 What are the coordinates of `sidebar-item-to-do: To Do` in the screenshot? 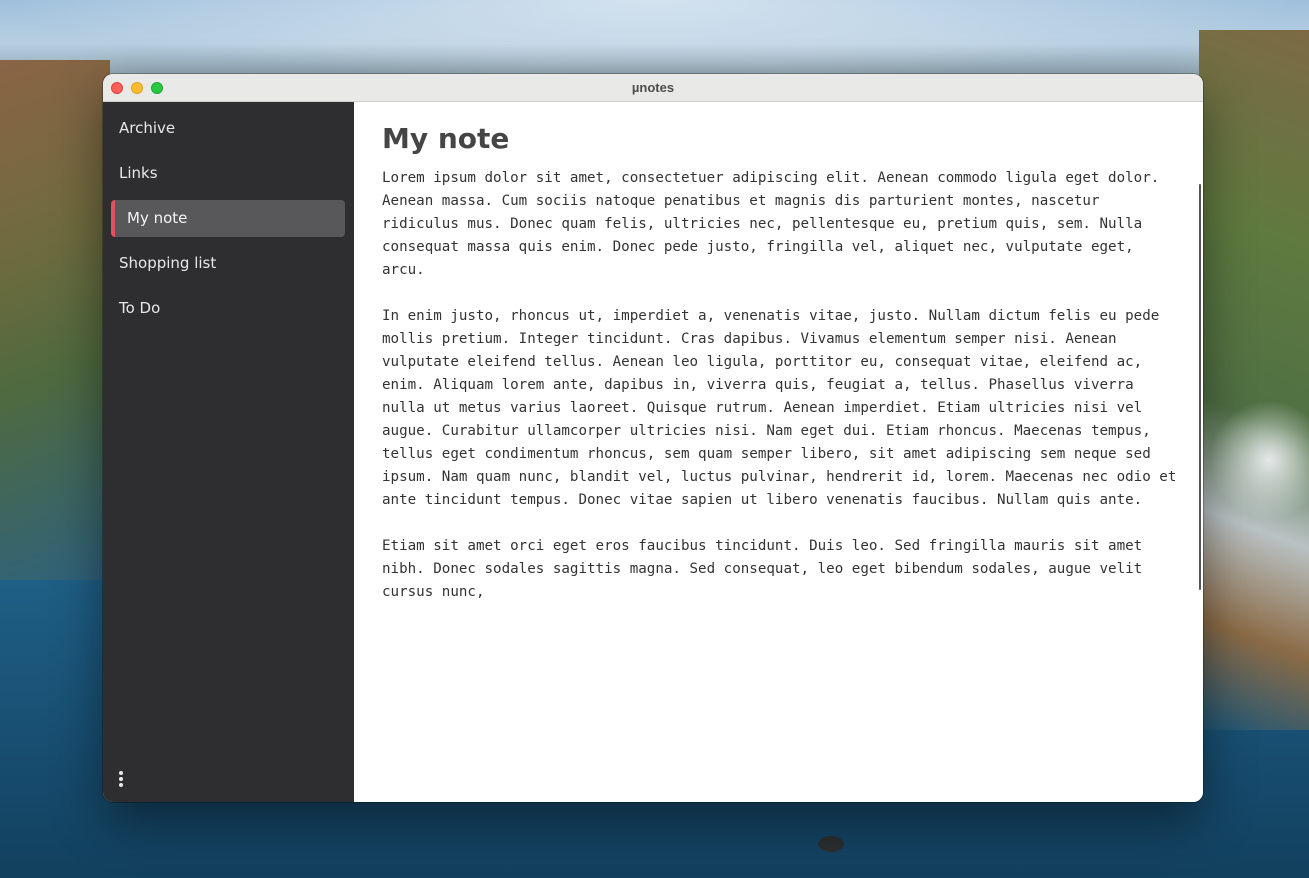 It's located at (228, 308).